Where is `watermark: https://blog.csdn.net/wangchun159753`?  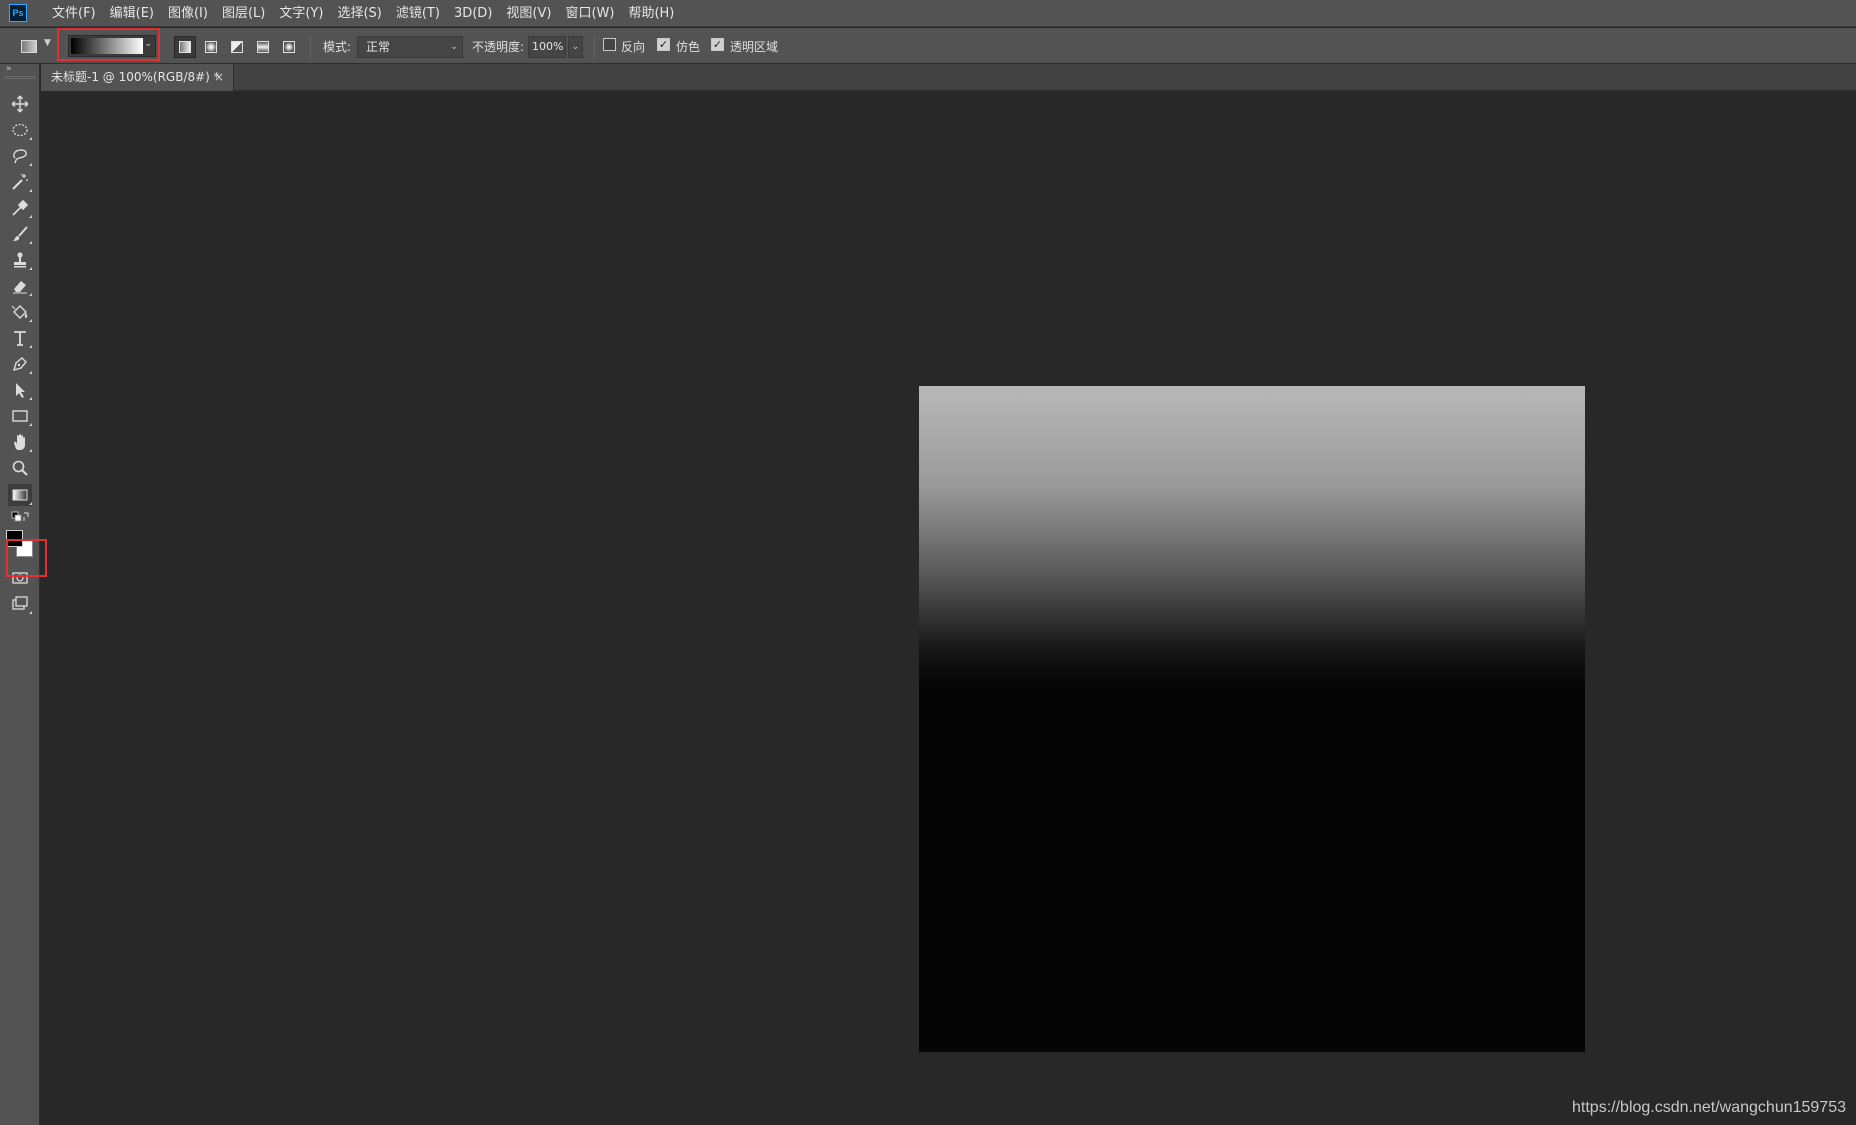
watermark: https://blog.csdn.net/wangchun159753 is located at coordinates (1709, 1107).